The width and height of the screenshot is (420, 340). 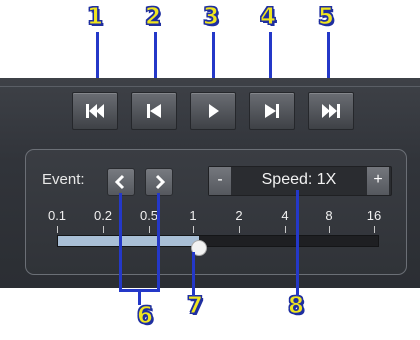 I want to click on speed-decrease-button: -, so click(x=220, y=181).